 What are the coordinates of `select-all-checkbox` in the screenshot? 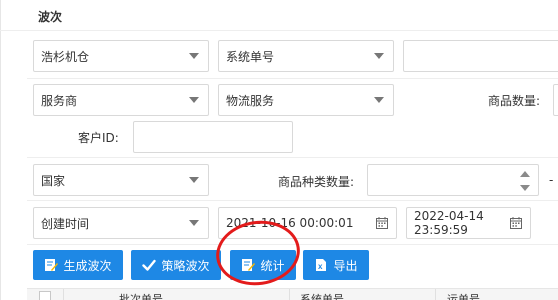 It's located at (45, 295).